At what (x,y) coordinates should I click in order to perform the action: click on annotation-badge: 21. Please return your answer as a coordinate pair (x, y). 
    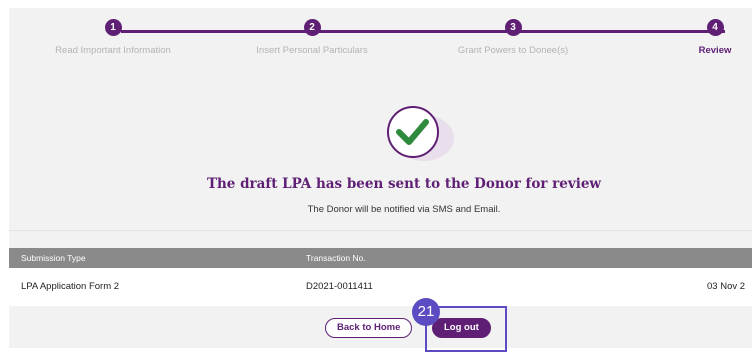
    Looking at the image, I should click on (426, 312).